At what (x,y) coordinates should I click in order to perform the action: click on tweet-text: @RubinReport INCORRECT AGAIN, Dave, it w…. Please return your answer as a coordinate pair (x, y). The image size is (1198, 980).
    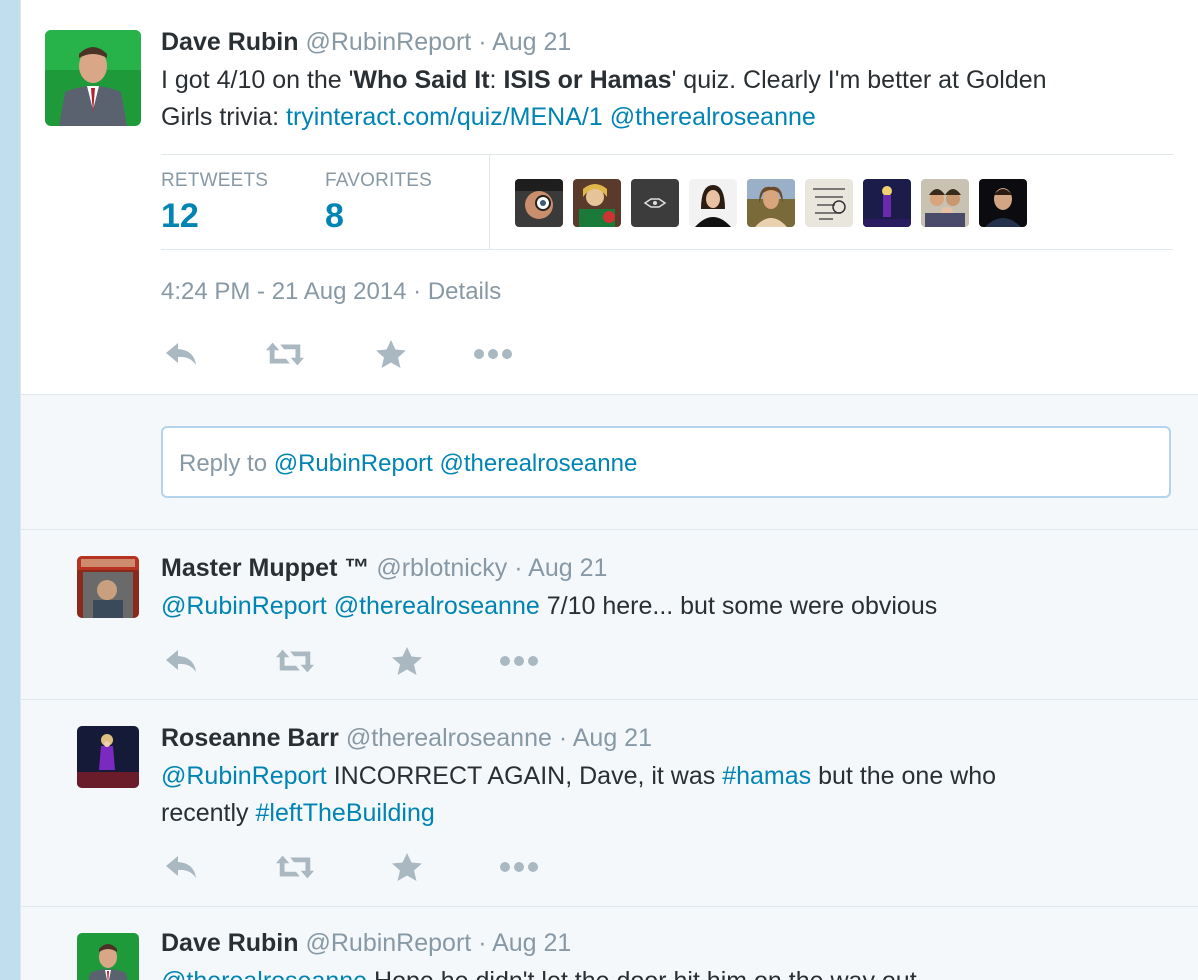
    Looking at the image, I should click on (578, 795).